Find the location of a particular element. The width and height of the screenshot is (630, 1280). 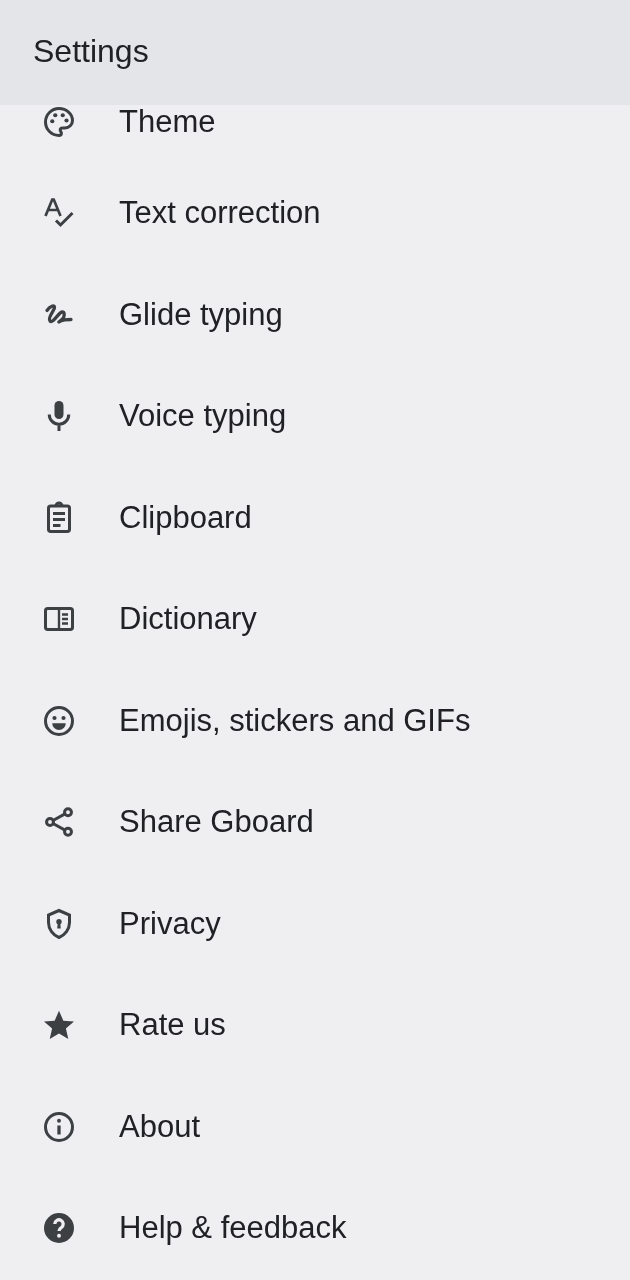

settings-item: About is located at coordinates (315, 1127).